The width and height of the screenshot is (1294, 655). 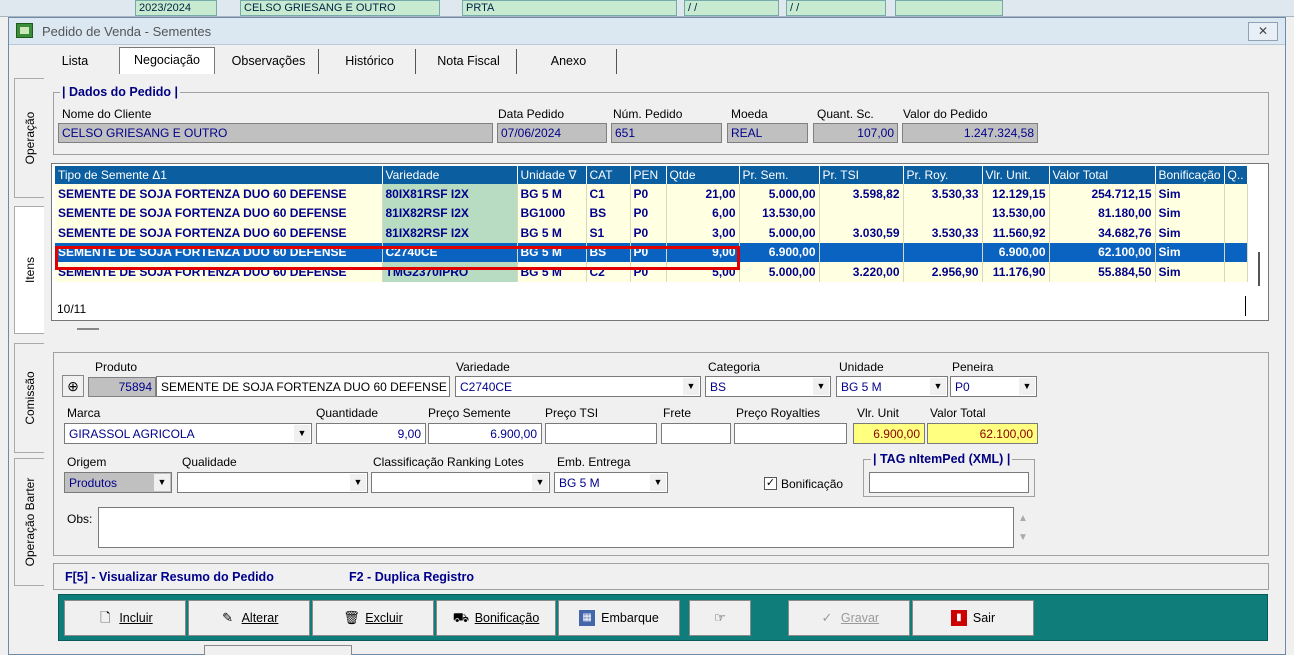 I want to click on grid-col-header: Valor Total, so click(x=1102, y=175).